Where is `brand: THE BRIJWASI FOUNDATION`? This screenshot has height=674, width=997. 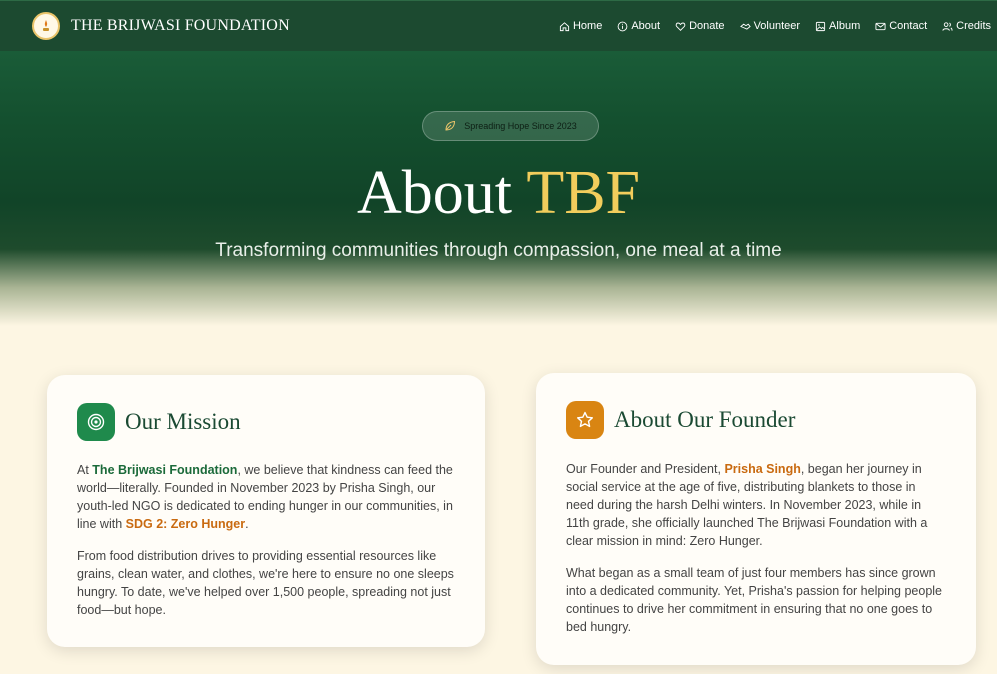 brand: THE BRIJWASI FOUNDATION is located at coordinates (161, 26).